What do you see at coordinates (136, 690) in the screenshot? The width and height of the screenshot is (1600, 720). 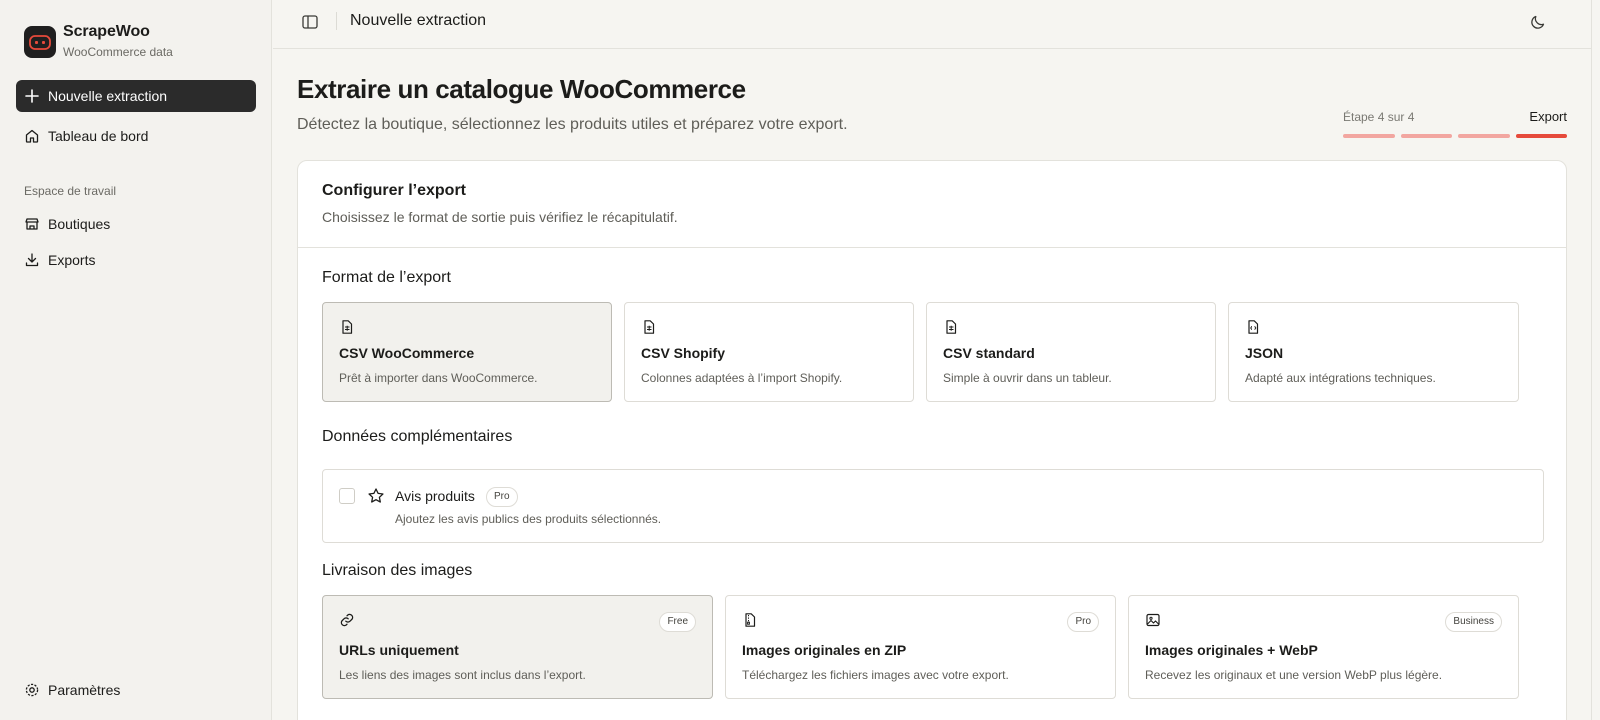 I see `sidebar-item-settings: Paramètres` at bounding box center [136, 690].